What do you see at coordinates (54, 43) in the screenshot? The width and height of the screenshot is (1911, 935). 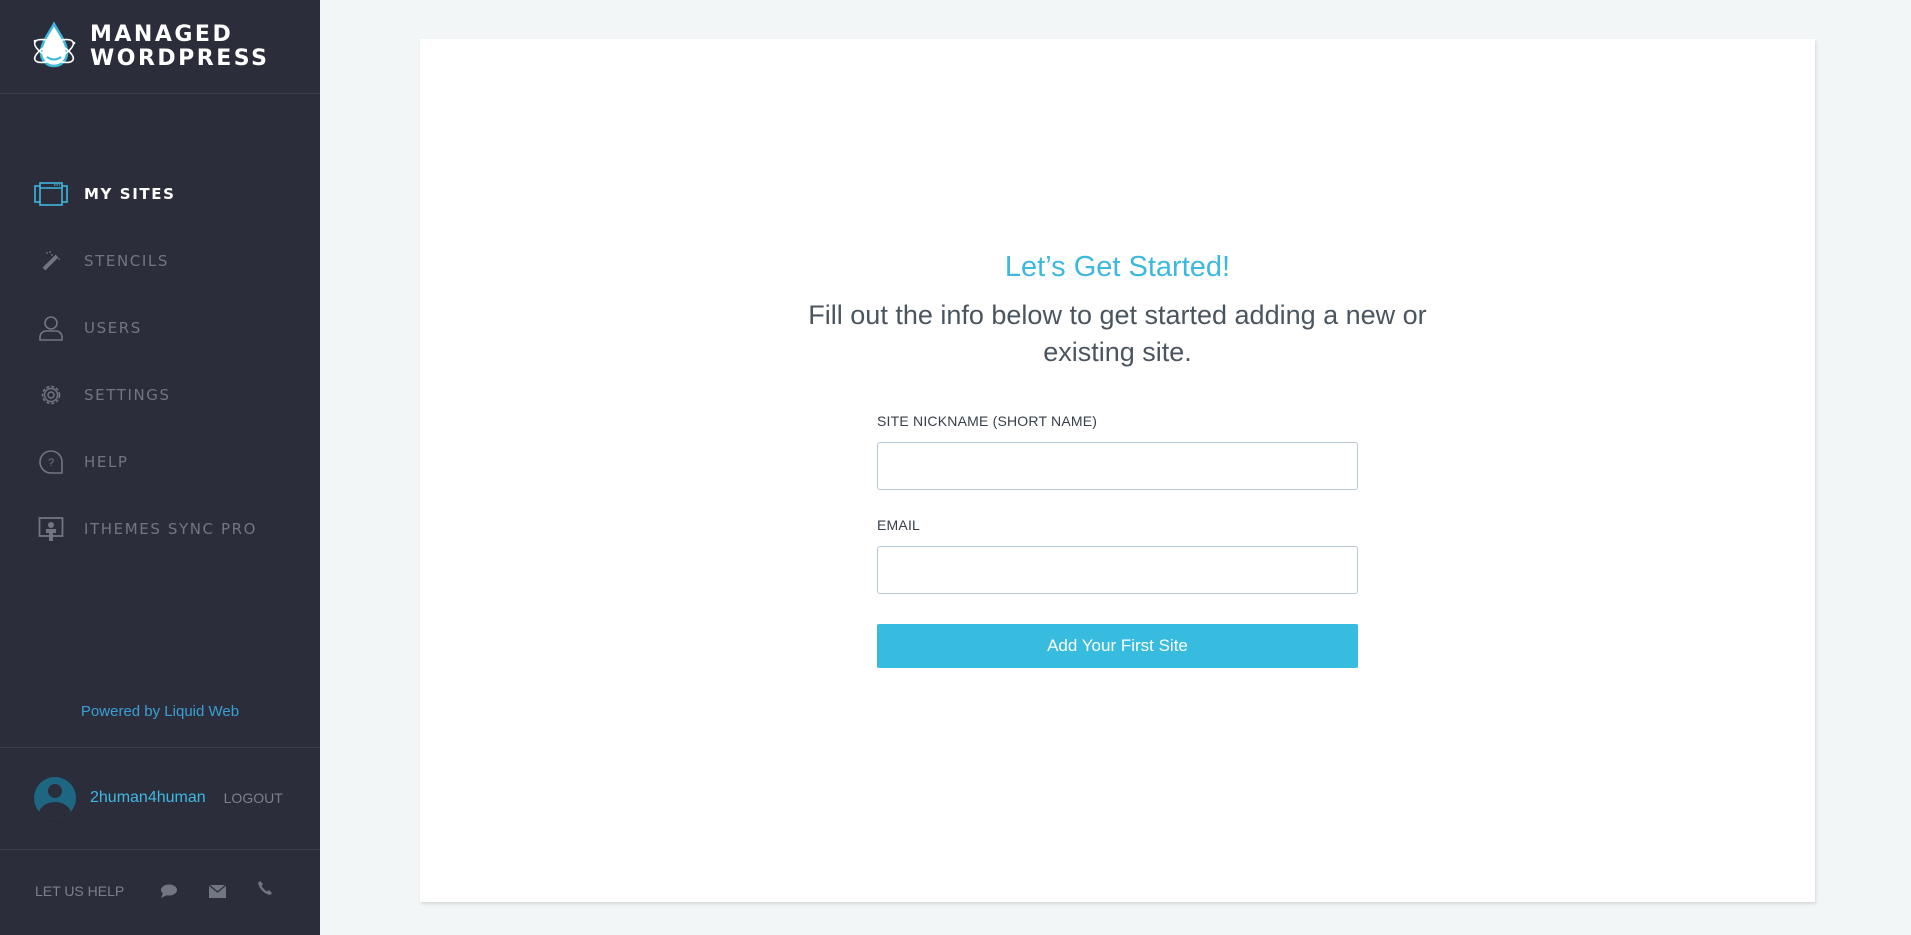 I see `liquid-web-logo-icon` at bounding box center [54, 43].